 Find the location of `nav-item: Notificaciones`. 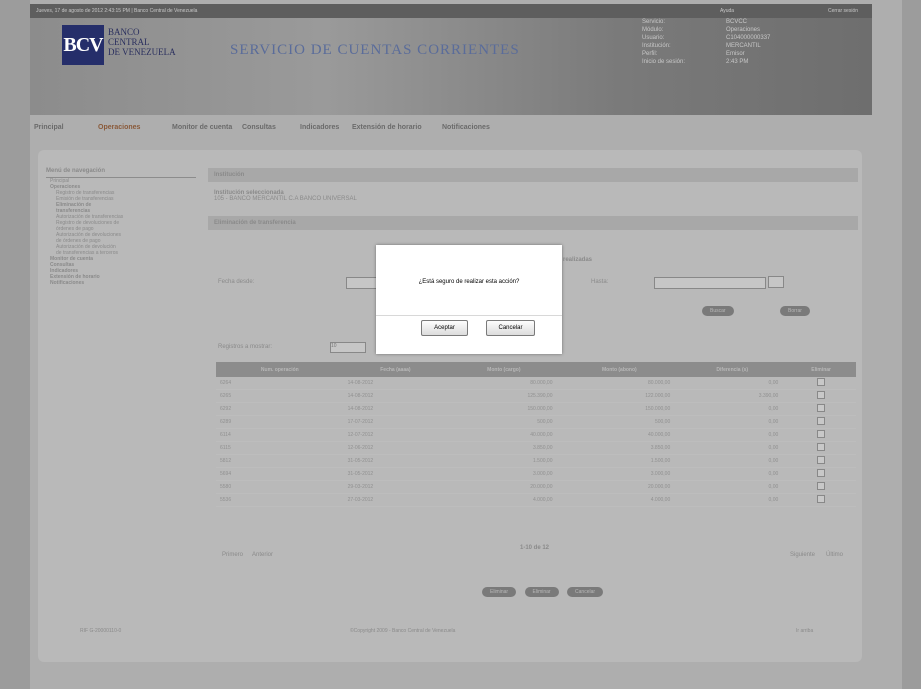

nav-item: Notificaciones is located at coordinates (466, 127).